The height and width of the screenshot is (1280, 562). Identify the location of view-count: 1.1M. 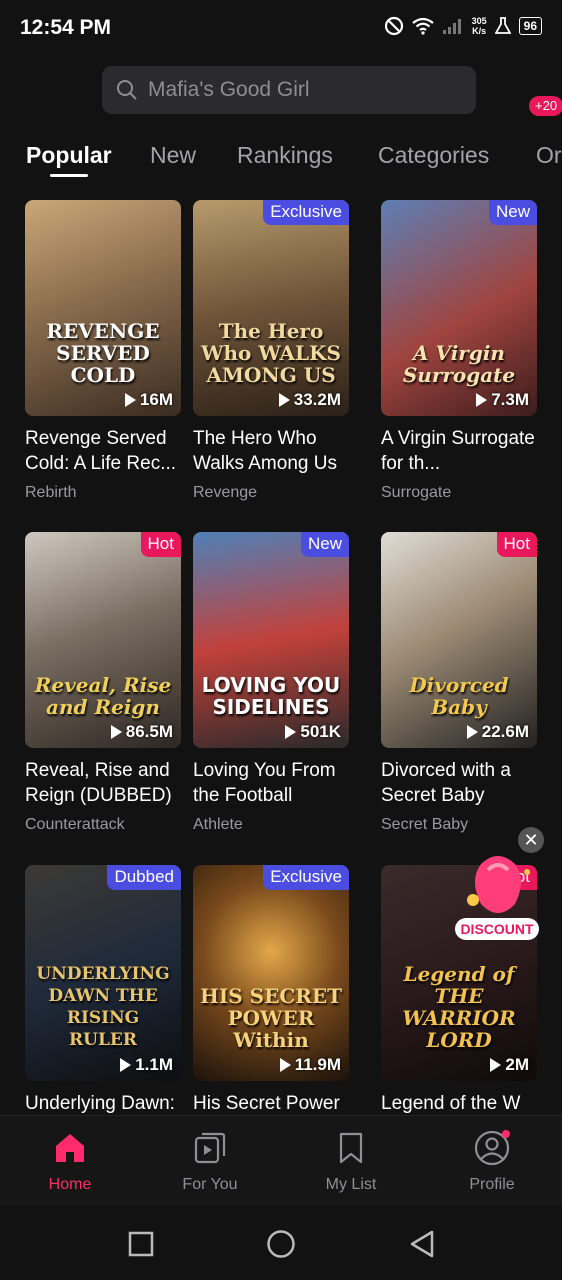
(146, 1065).